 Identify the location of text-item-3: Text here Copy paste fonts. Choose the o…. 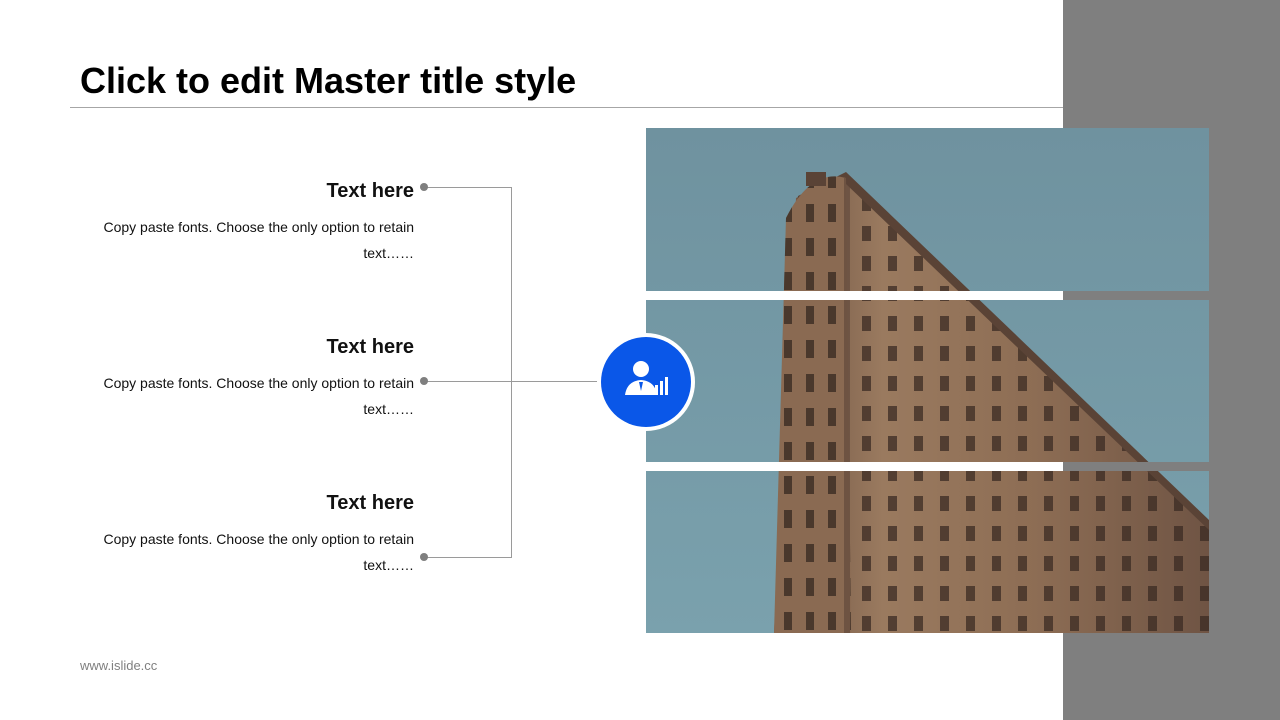
(247, 534).